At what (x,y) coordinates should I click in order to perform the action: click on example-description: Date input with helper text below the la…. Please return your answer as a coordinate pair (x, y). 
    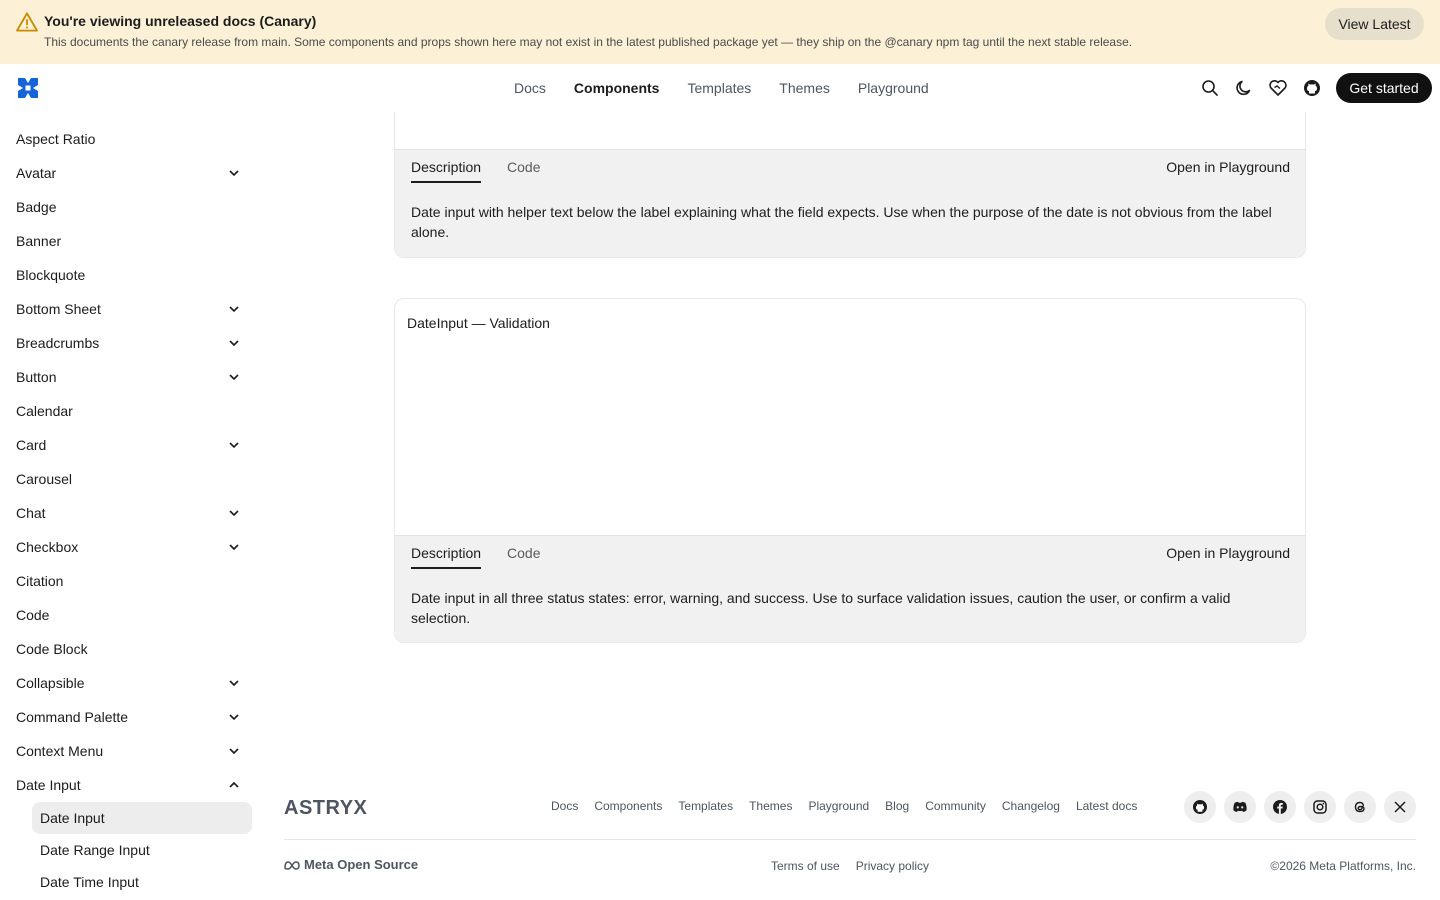
    Looking at the image, I should click on (841, 222).